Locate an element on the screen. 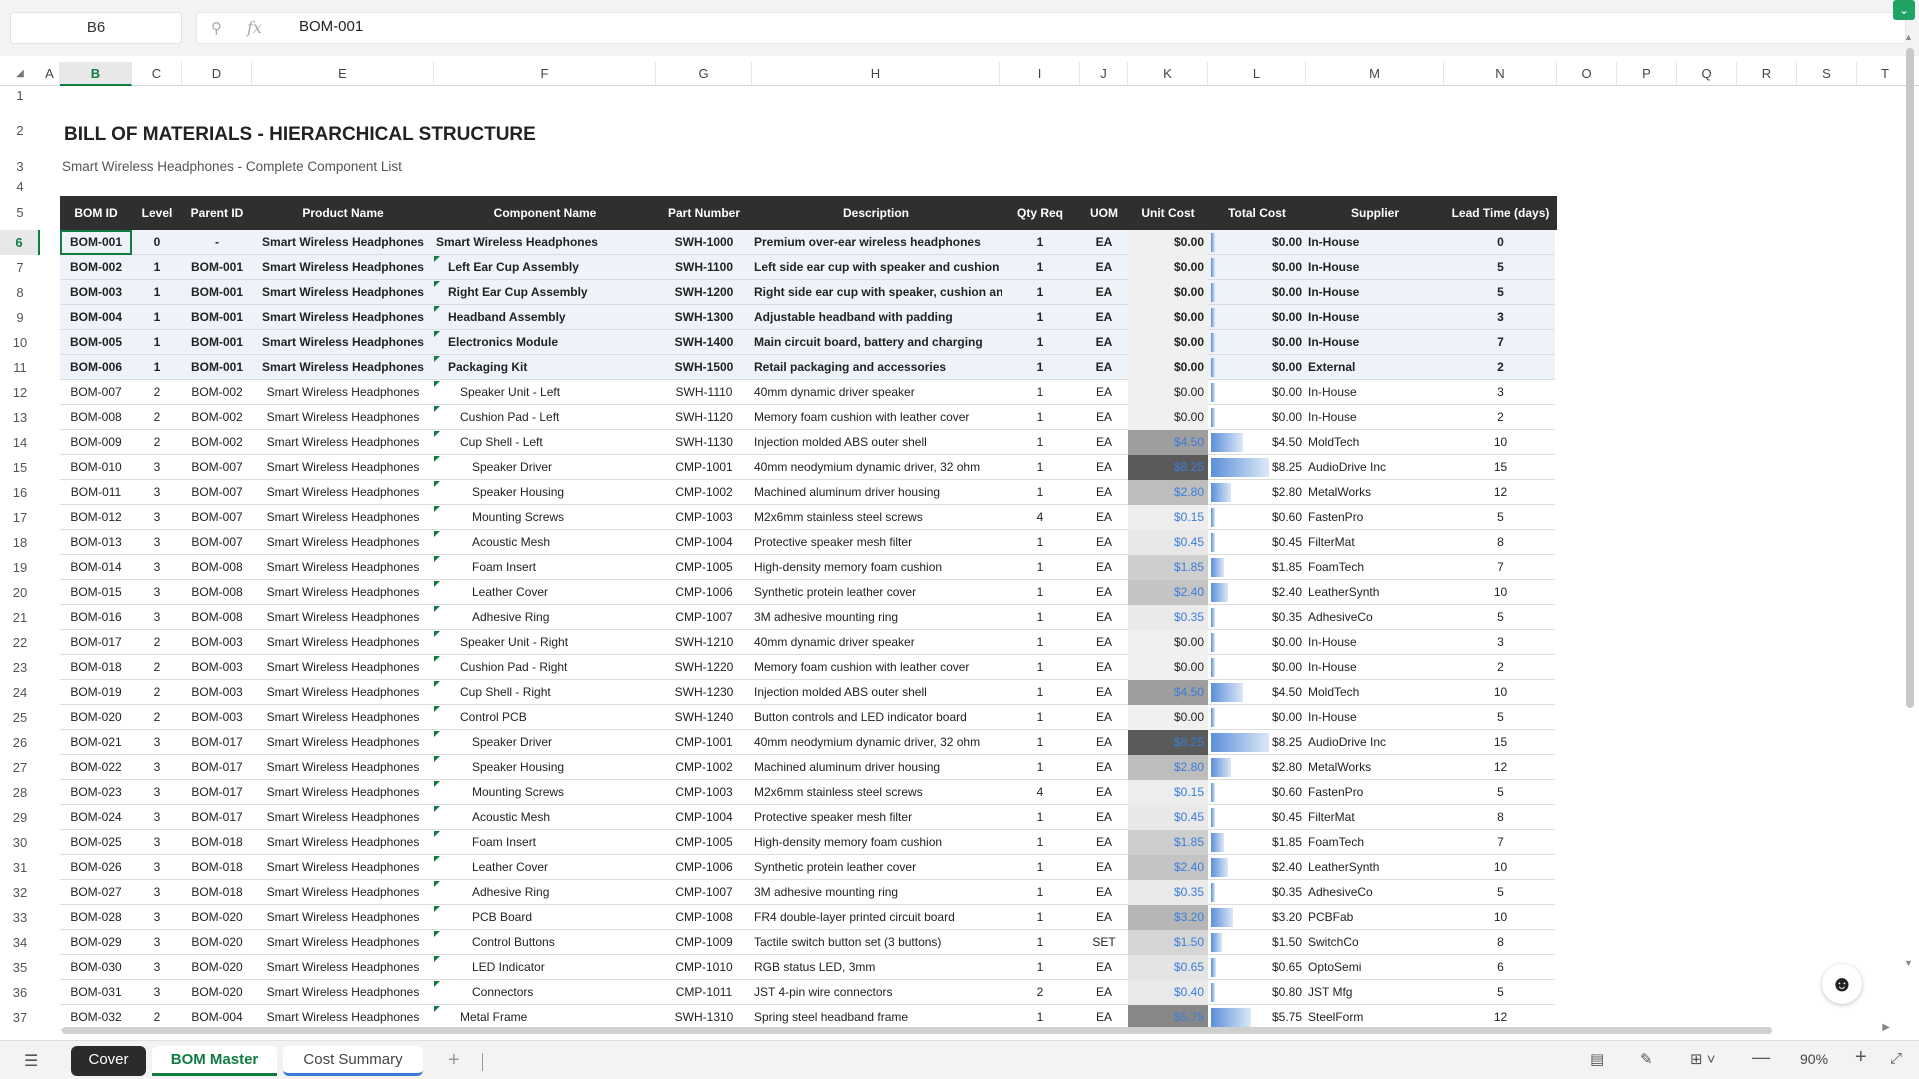 This screenshot has width=1919, height=1079. search-icon: ⚲ is located at coordinates (216, 28).